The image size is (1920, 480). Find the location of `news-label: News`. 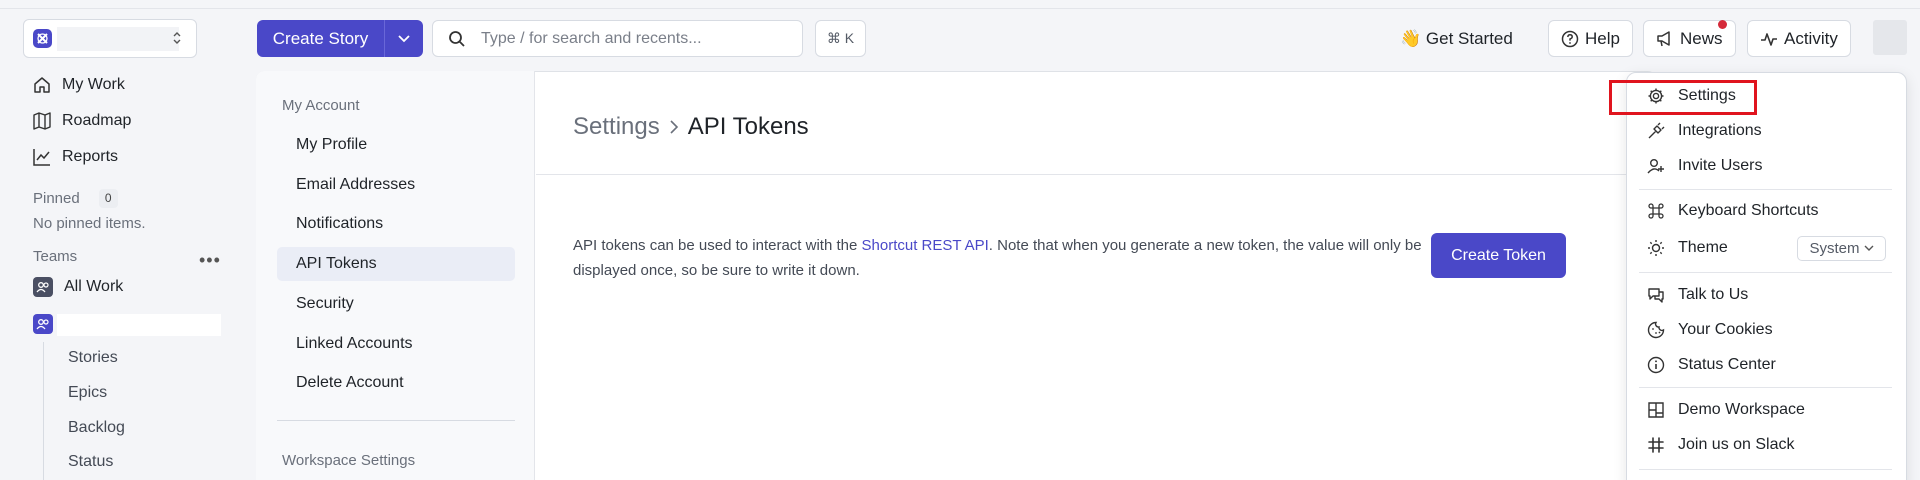

news-label: News is located at coordinates (1701, 38).